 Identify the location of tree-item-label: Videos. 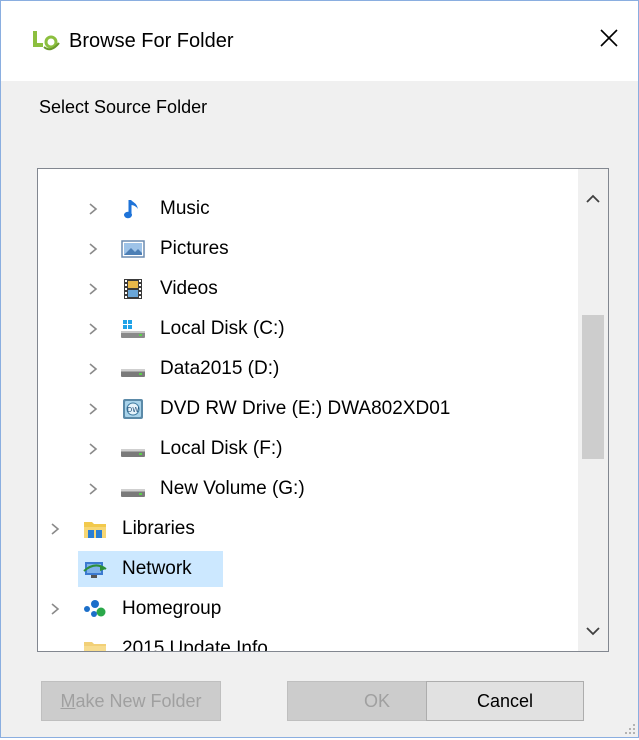
(189, 288).